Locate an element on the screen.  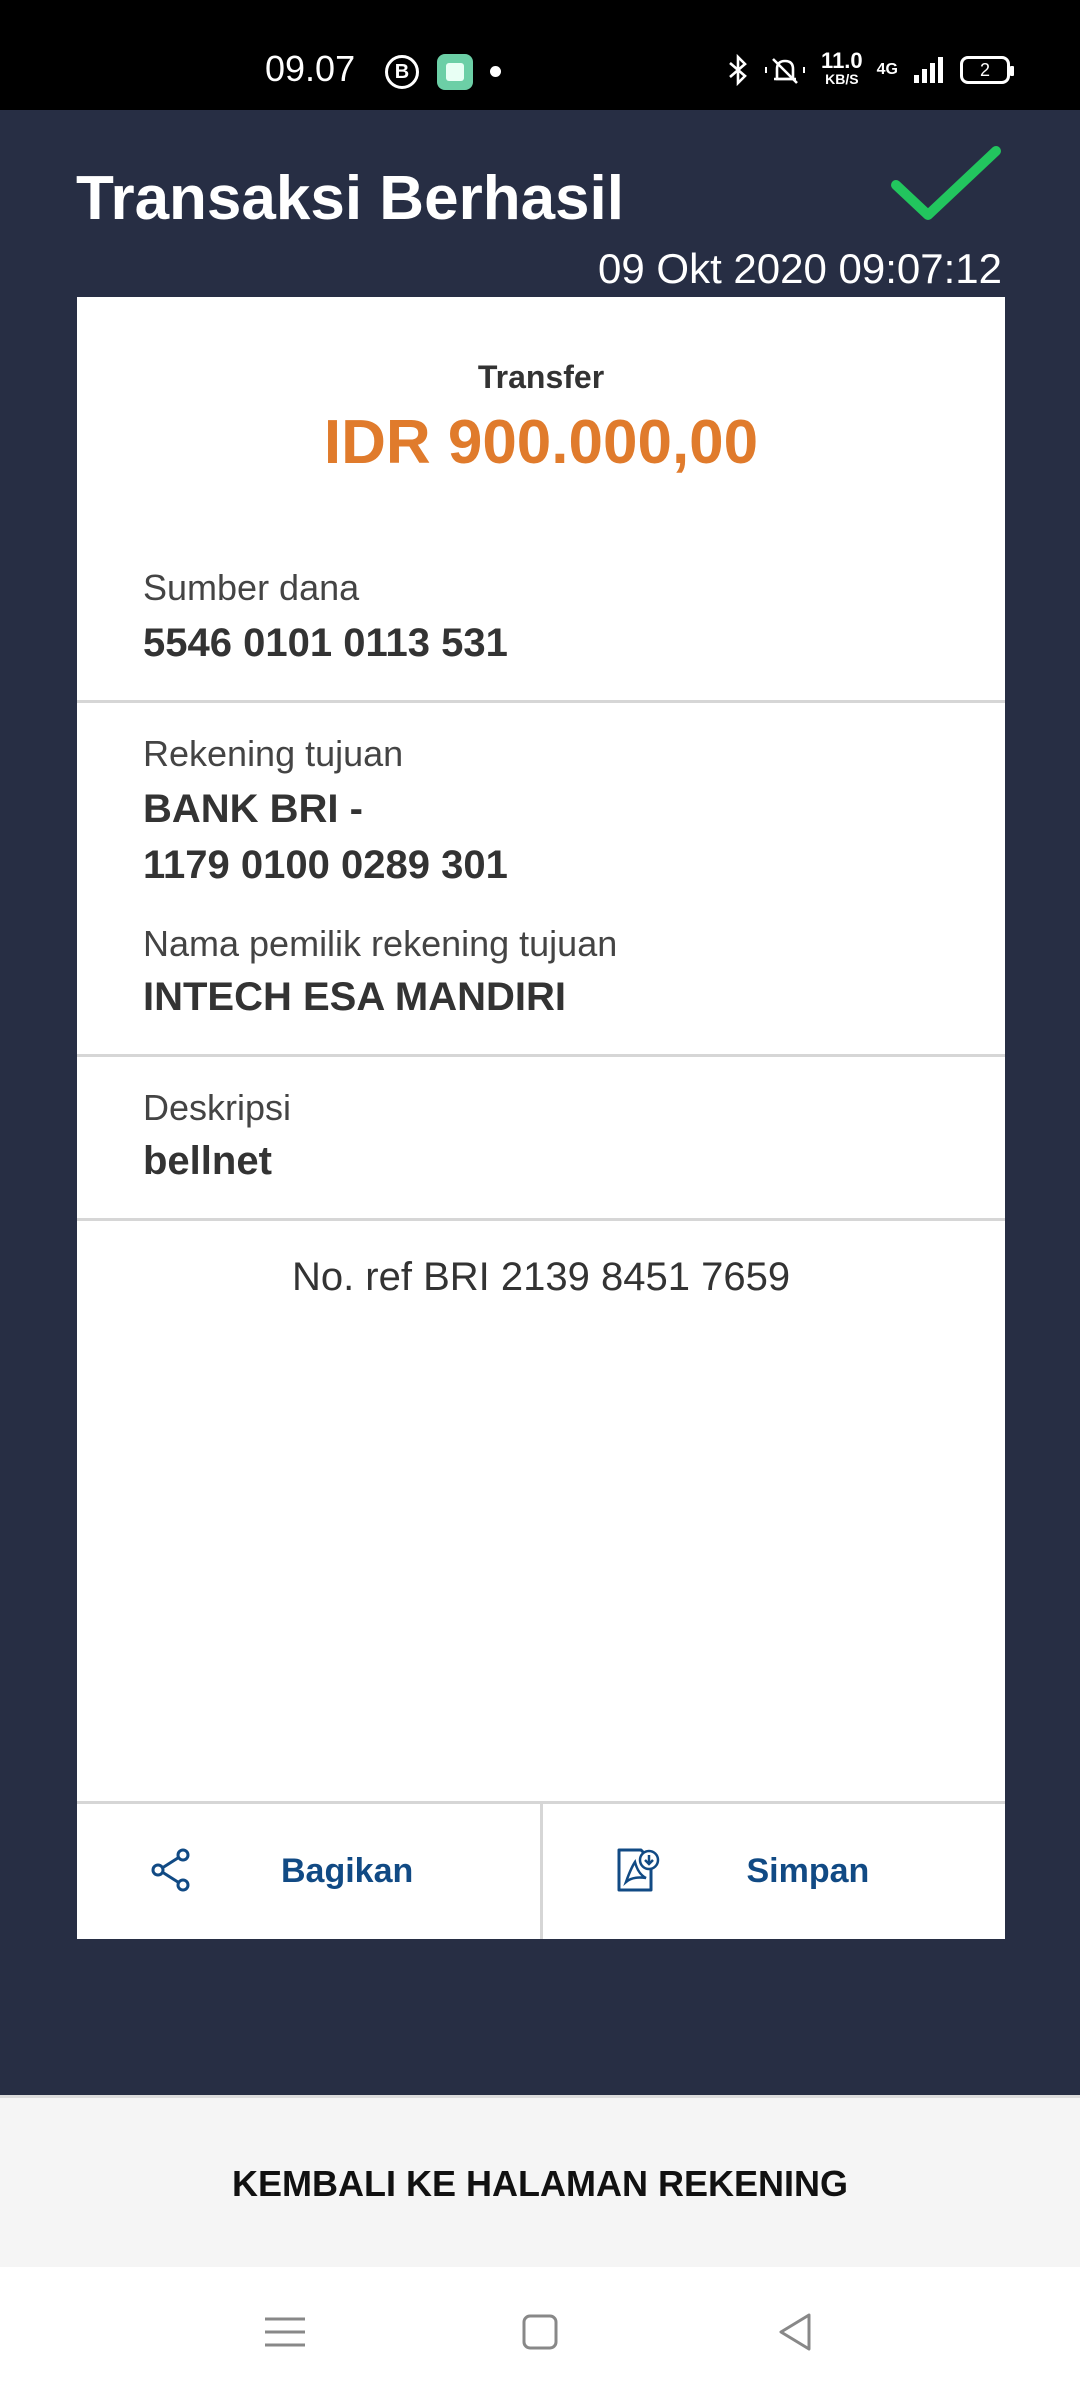
transaction-type: Transfer is located at coordinates (541, 377).